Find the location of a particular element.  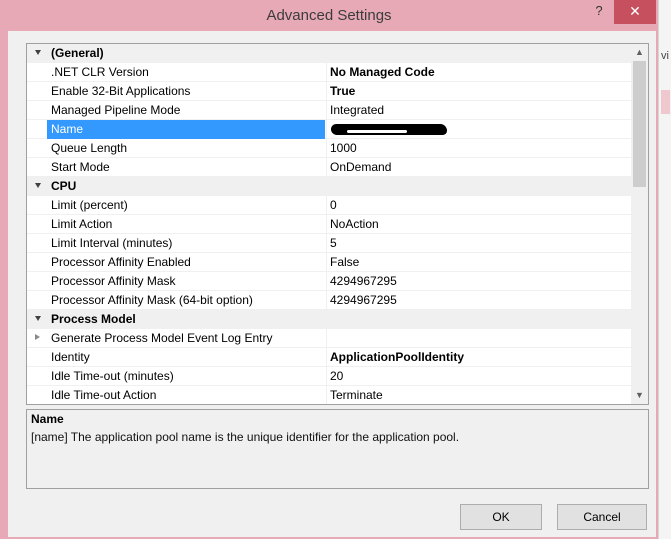

property-row: Limit (percent) 0 is located at coordinates (329, 205).